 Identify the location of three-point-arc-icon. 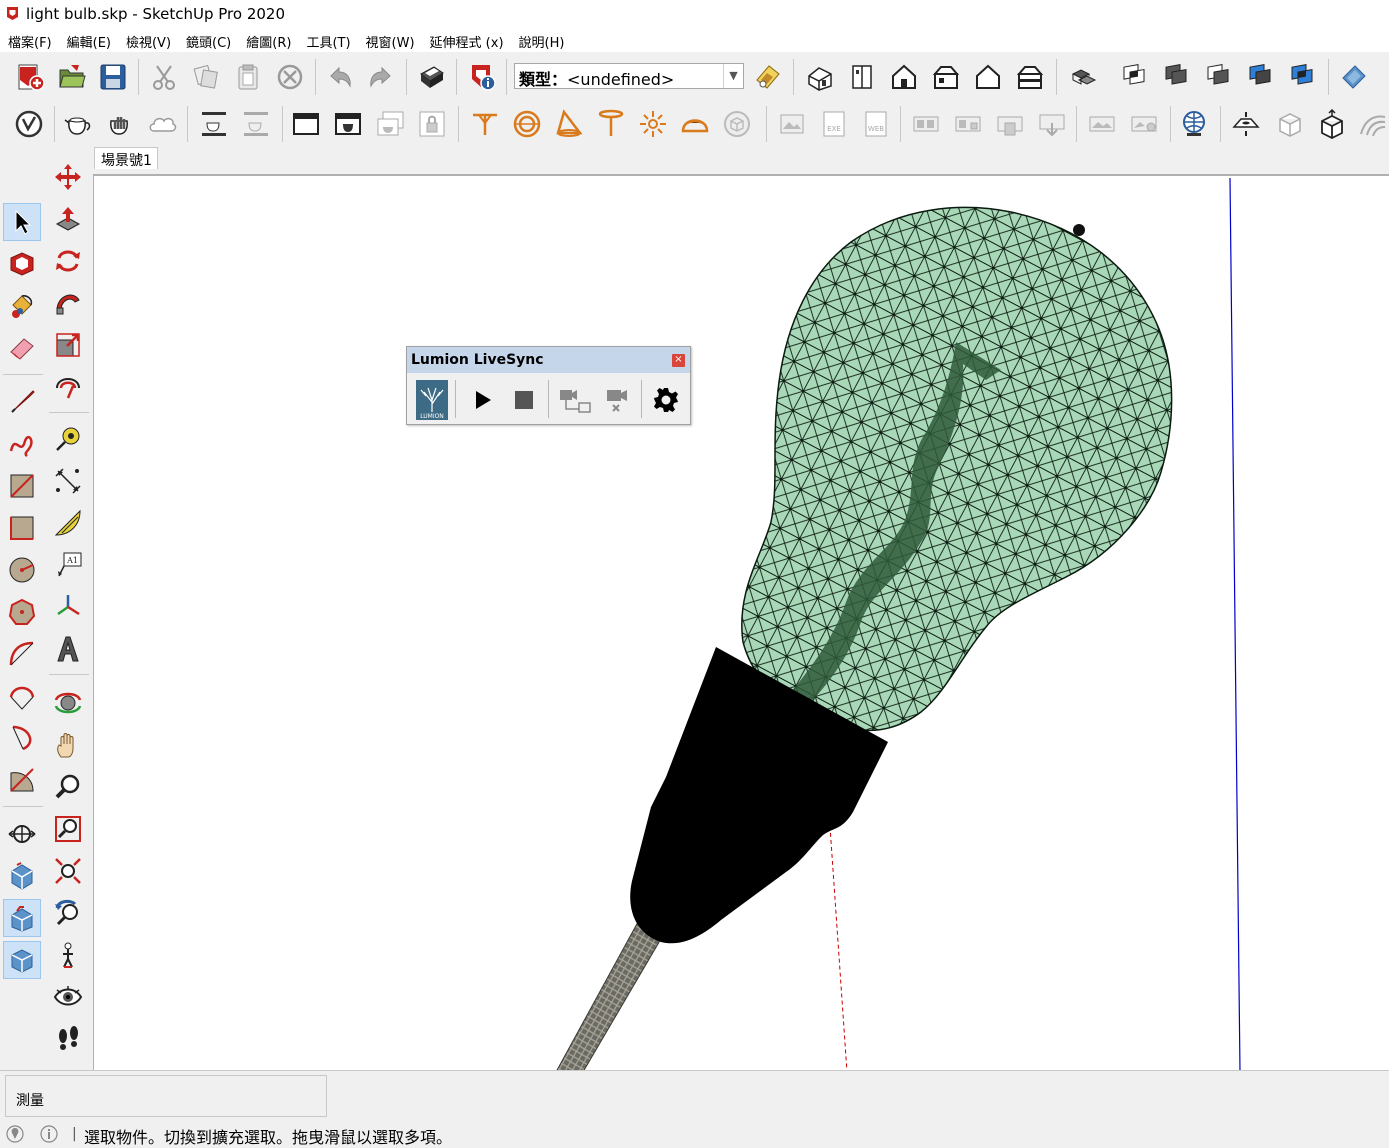
(22, 738).